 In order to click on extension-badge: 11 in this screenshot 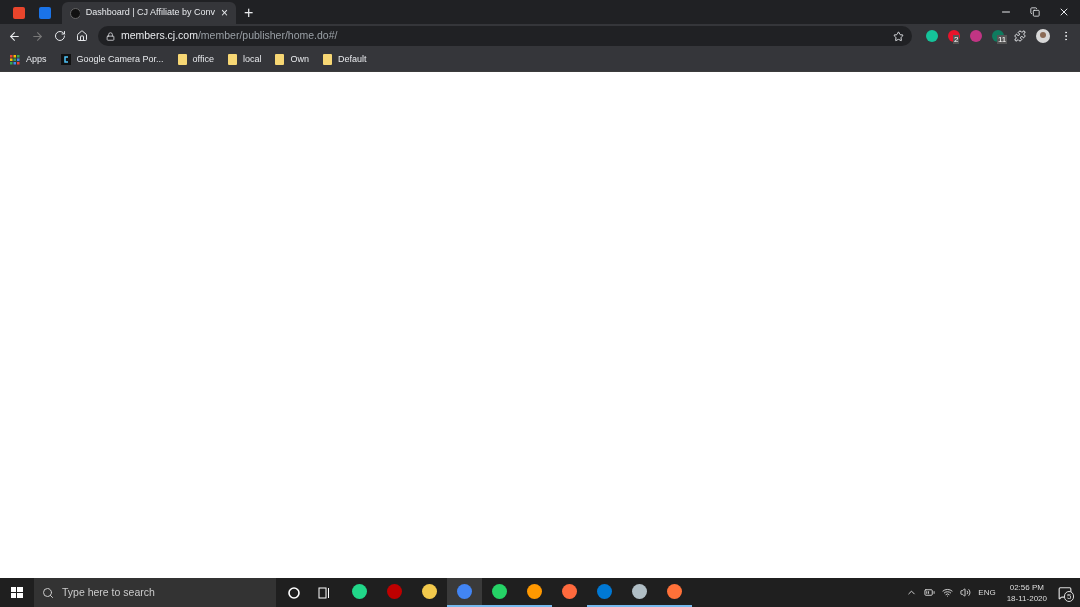, I will do `click(1002, 39)`.